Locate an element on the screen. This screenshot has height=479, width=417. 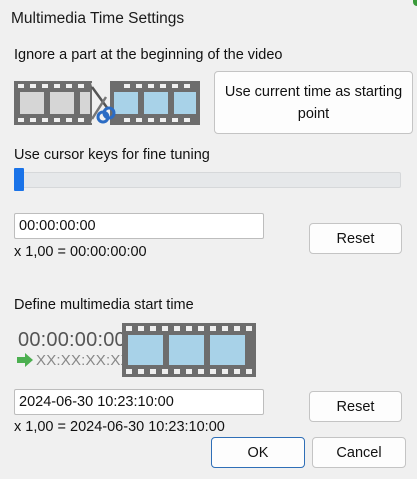
timecode-placeholder: XX:XX:XX:XX is located at coordinates (83, 360).